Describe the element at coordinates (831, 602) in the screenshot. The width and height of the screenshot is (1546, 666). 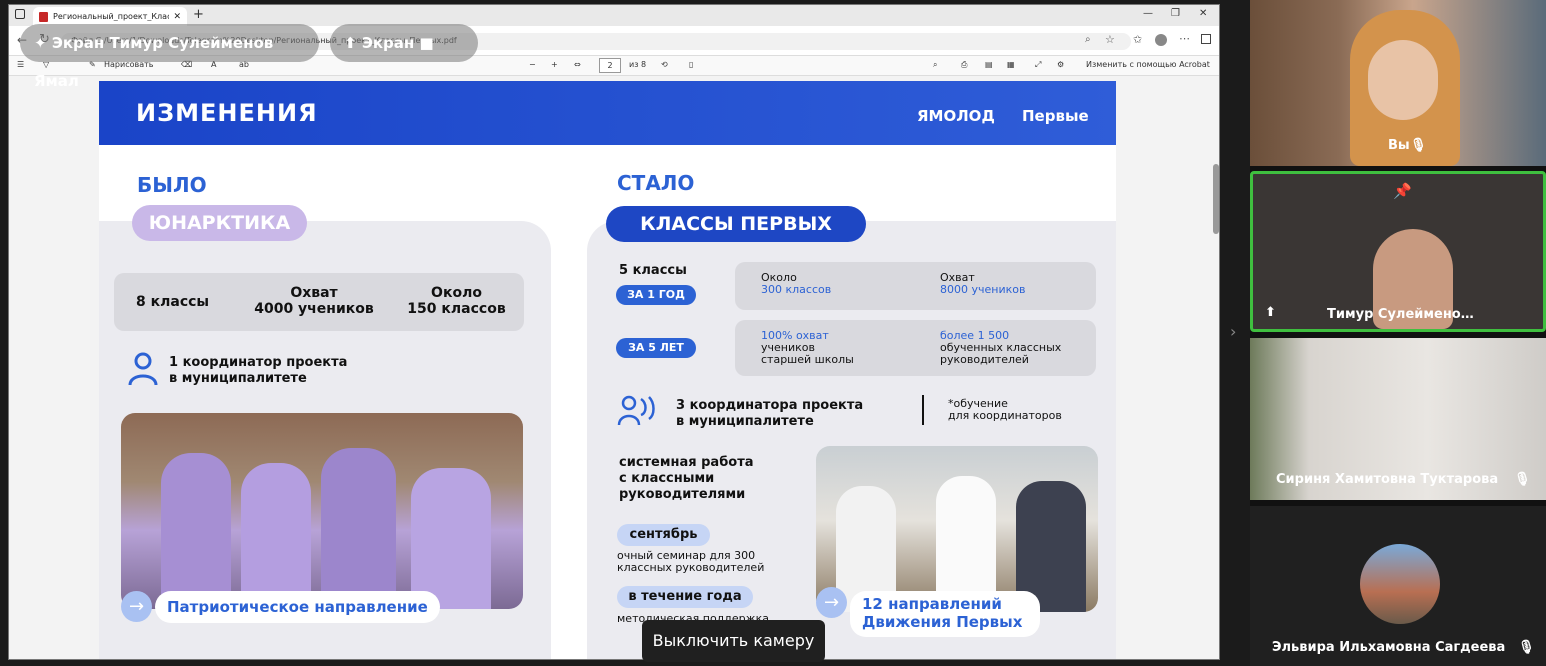
I see `after-arrow-icon: →` at that location.